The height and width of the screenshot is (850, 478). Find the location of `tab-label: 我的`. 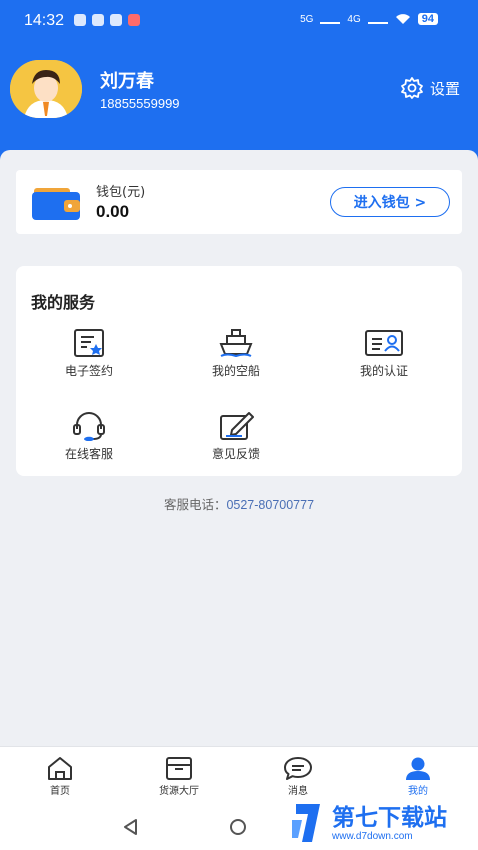

tab-label: 我的 is located at coordinates (418, 791).